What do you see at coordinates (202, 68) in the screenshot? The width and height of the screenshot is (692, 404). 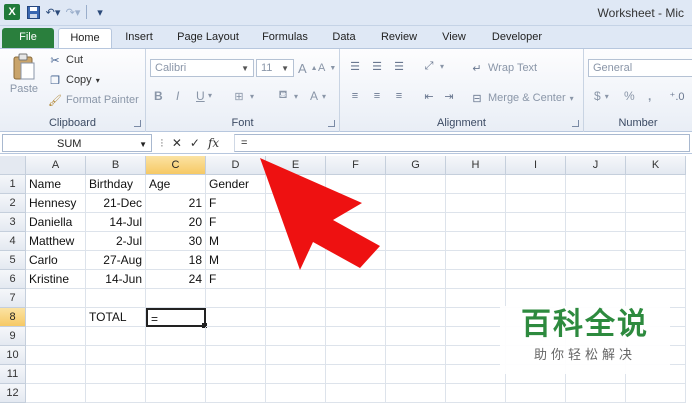 I see `font-name-select: Calibri ▼` at bounding box center [202, 68].